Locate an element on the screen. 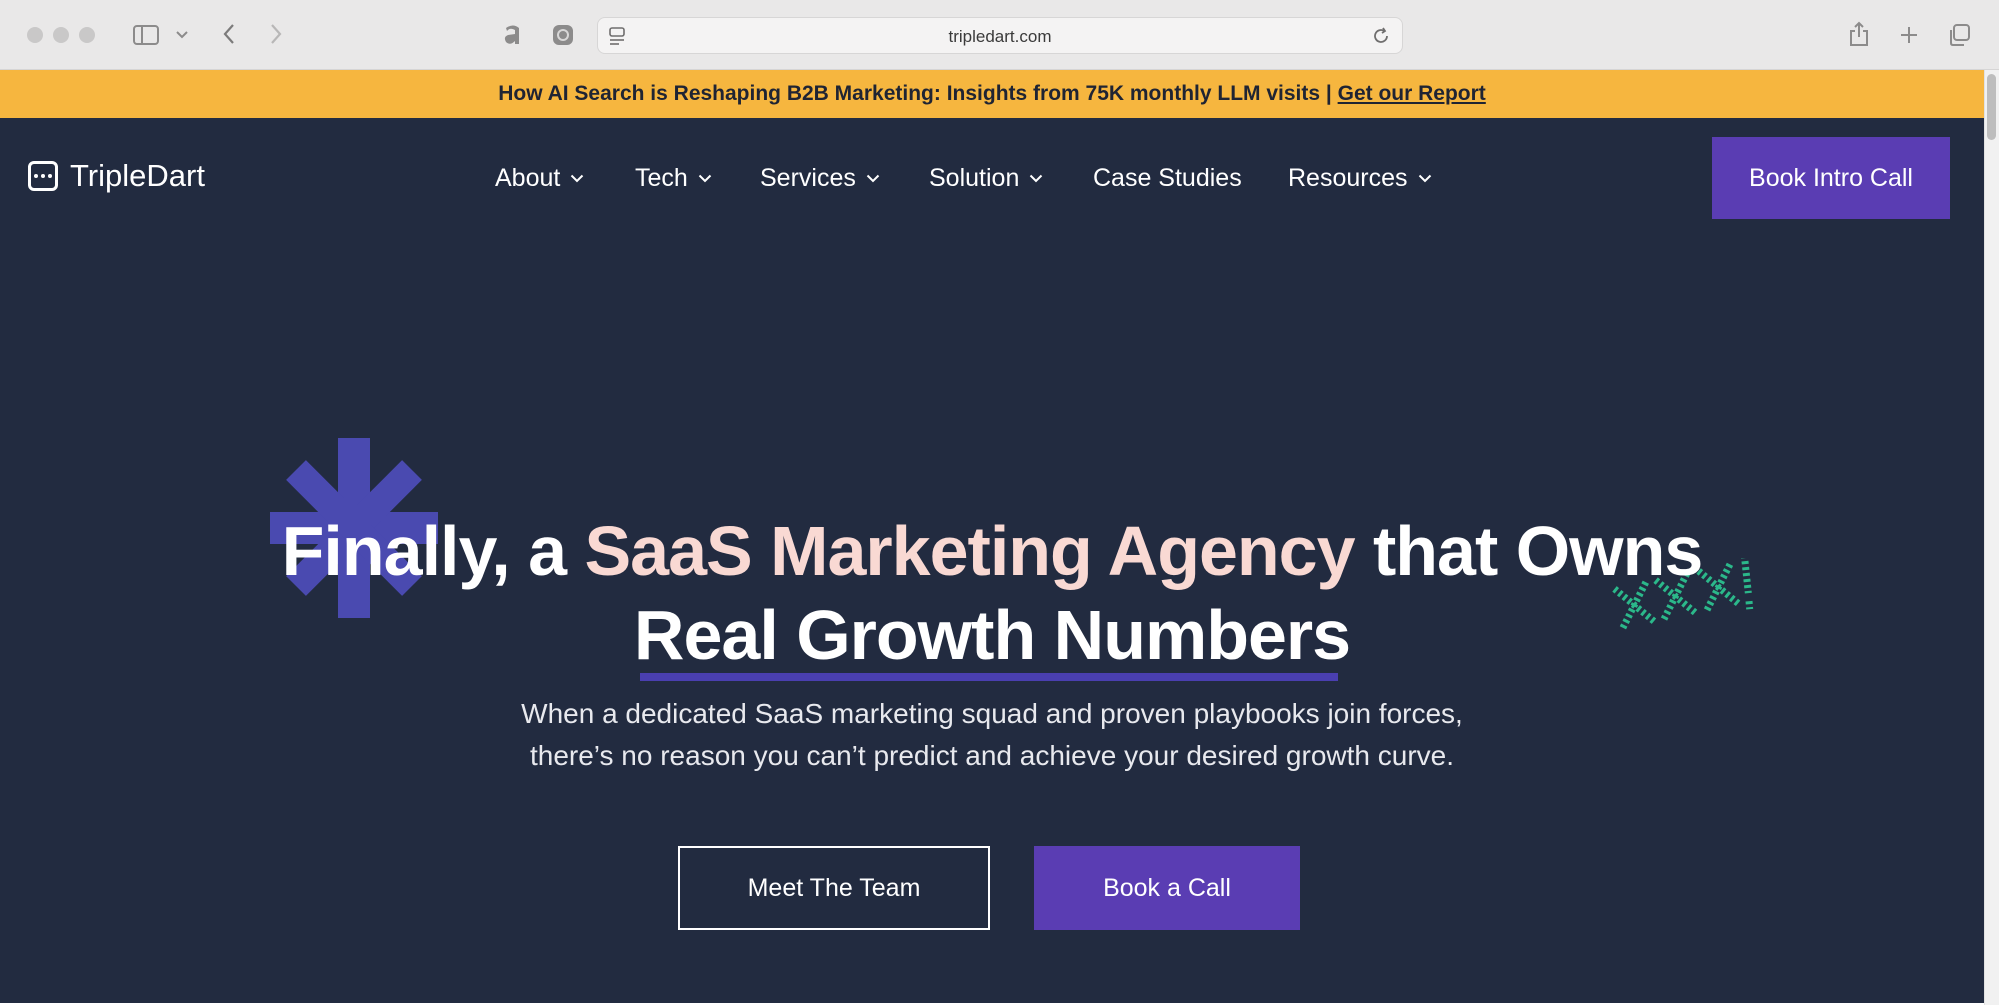 Image resolution: width=1999 pixels, height=1005 pixels. logo-icon is located at coordinates (43, 176).